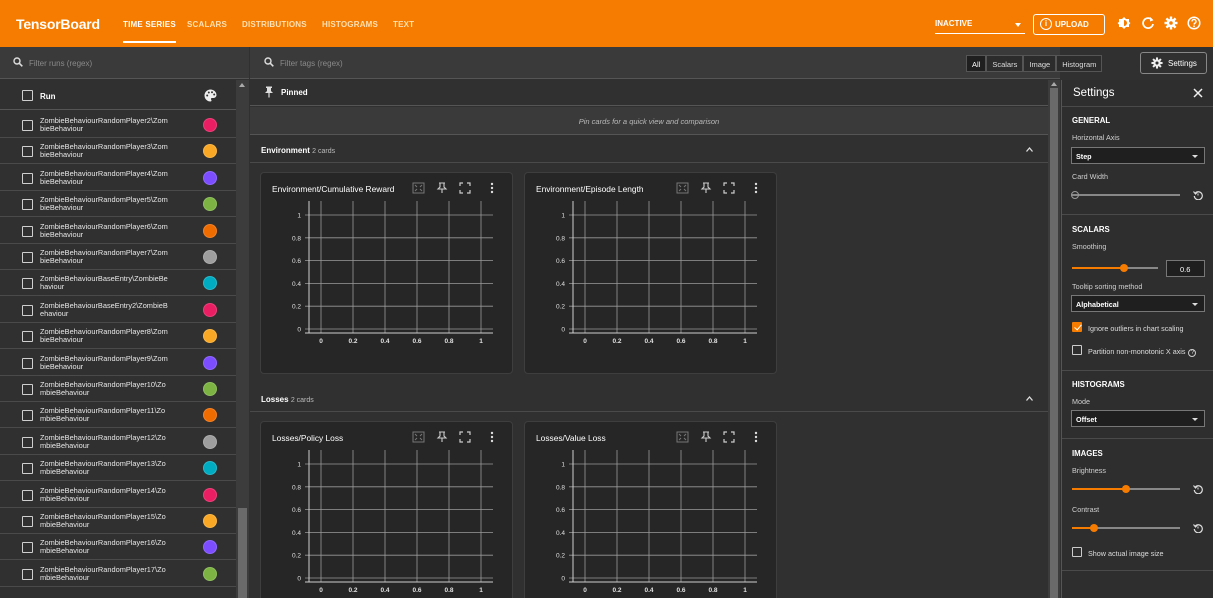  I want to click on tab-histograms: HISTOGRAMS, so click(350, 24).